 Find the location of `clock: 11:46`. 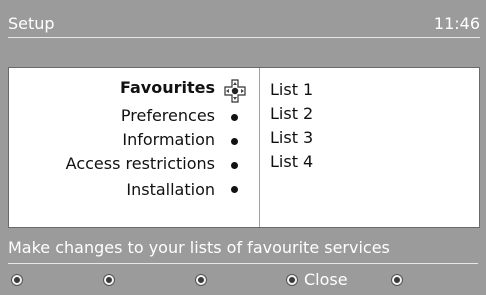

clock: 11:46 is located at coordinates (456, 23).